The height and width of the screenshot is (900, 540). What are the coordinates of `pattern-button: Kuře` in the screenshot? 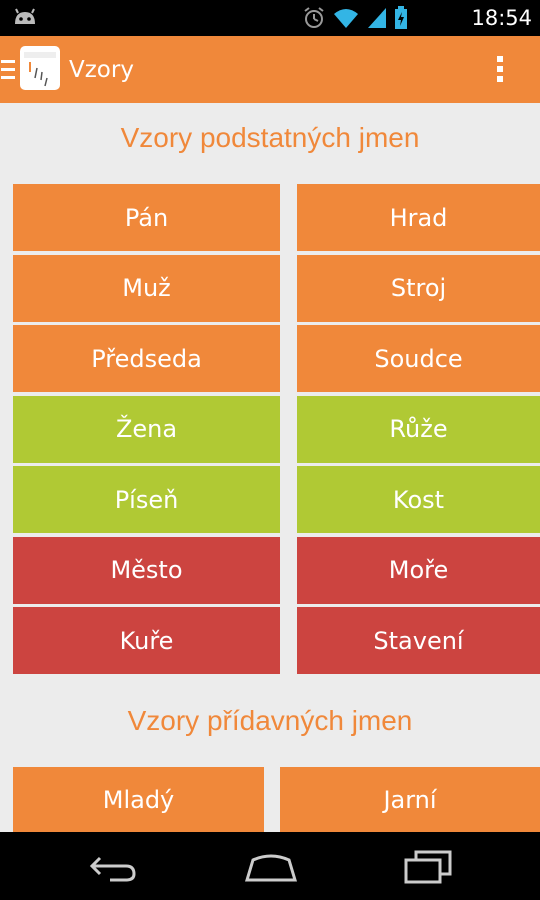 It's located at (146, 640).